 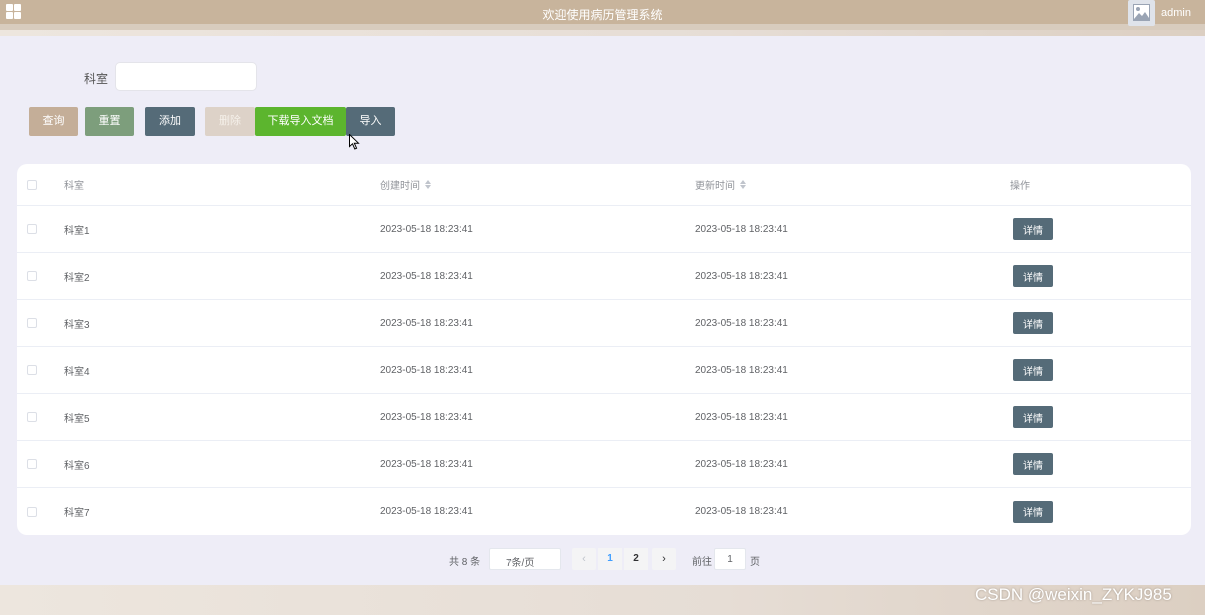 I want to click on dept-cell: 科室7, so click(x=77, y=513).